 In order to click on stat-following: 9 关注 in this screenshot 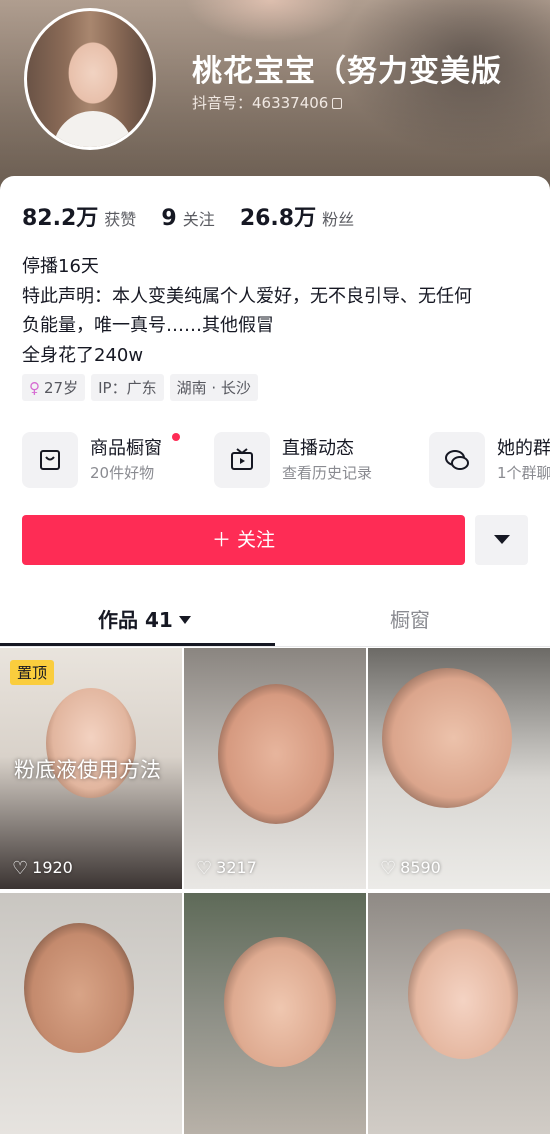, I will do `click(187, 218)`.